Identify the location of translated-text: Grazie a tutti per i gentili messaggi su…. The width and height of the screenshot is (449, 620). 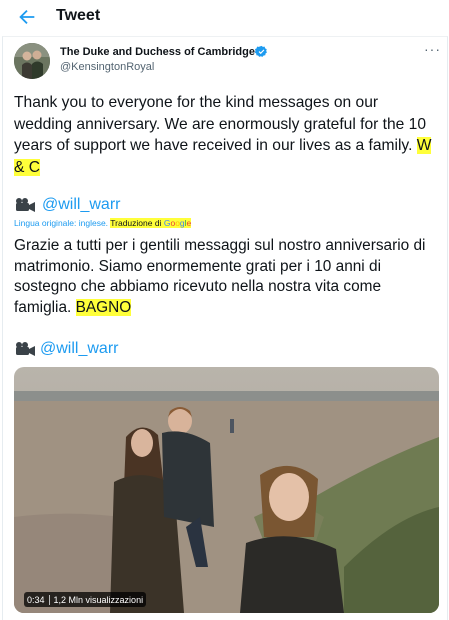
(226, 277).